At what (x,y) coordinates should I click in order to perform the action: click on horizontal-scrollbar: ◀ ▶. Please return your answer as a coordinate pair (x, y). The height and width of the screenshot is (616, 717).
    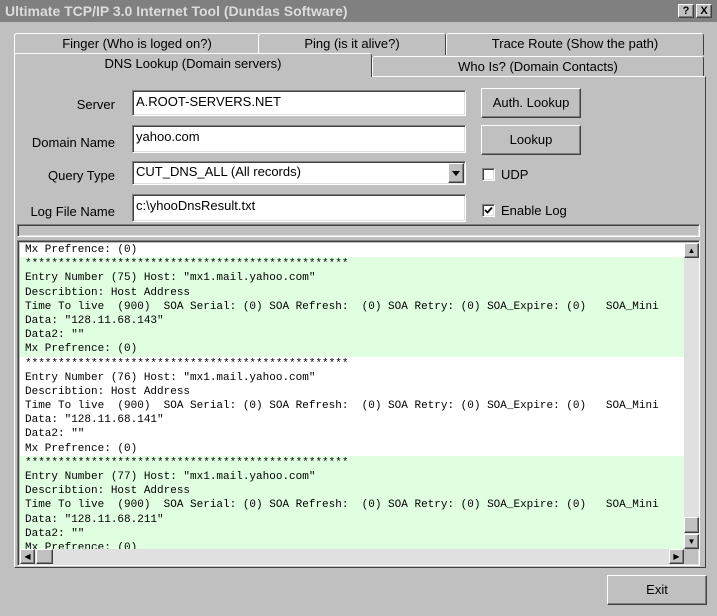
    Looking at the image, I should click on (352, 556).